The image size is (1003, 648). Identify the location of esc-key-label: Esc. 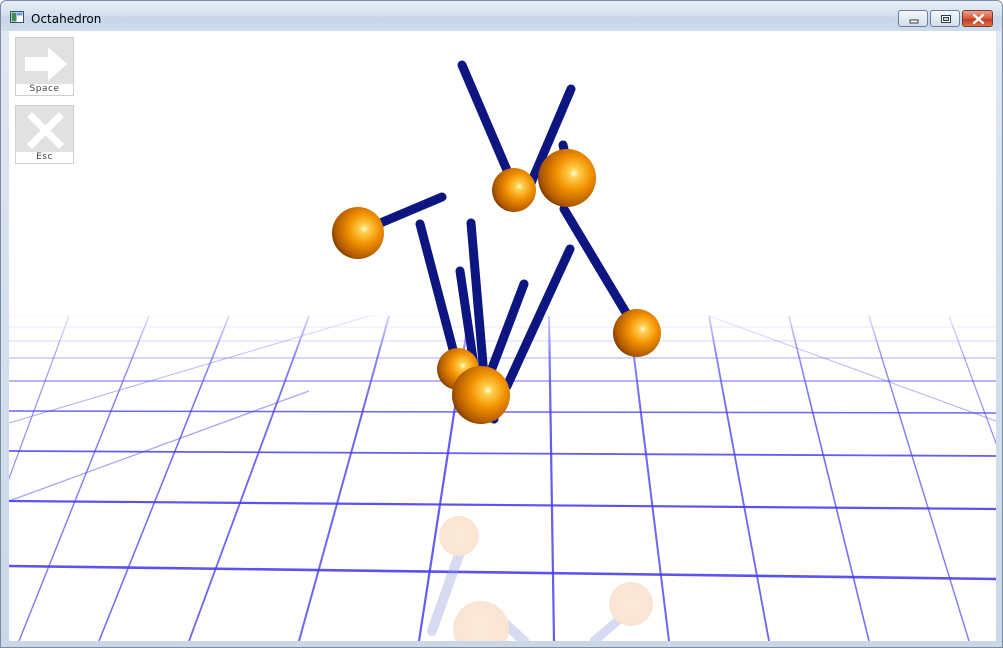
(44, 157).